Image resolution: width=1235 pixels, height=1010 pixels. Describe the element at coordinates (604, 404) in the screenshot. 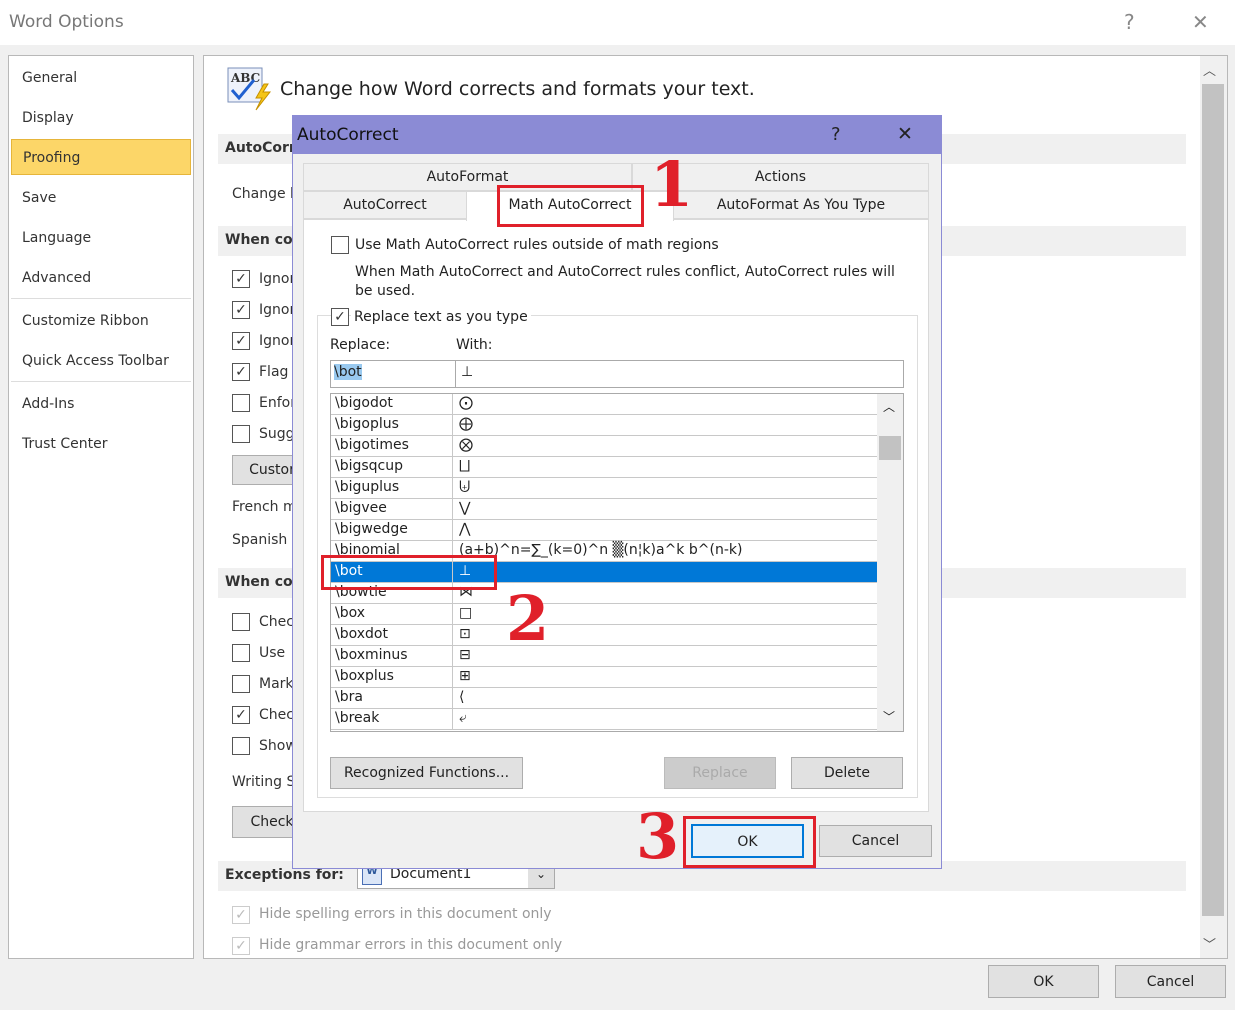

I see `list-item: \bigodot ⨀` at that location.